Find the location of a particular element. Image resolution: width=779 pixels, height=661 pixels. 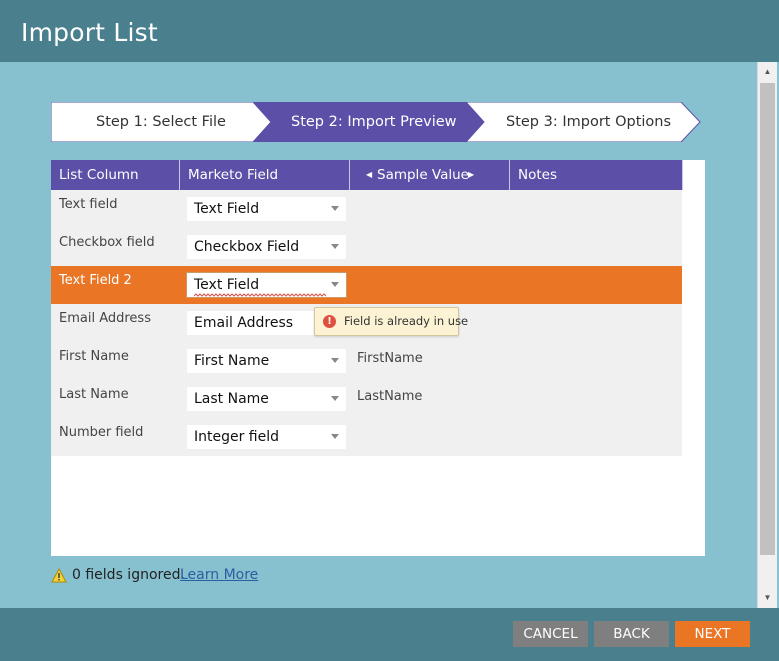

sample-value: FirstName is located at coordinates (390, 358).